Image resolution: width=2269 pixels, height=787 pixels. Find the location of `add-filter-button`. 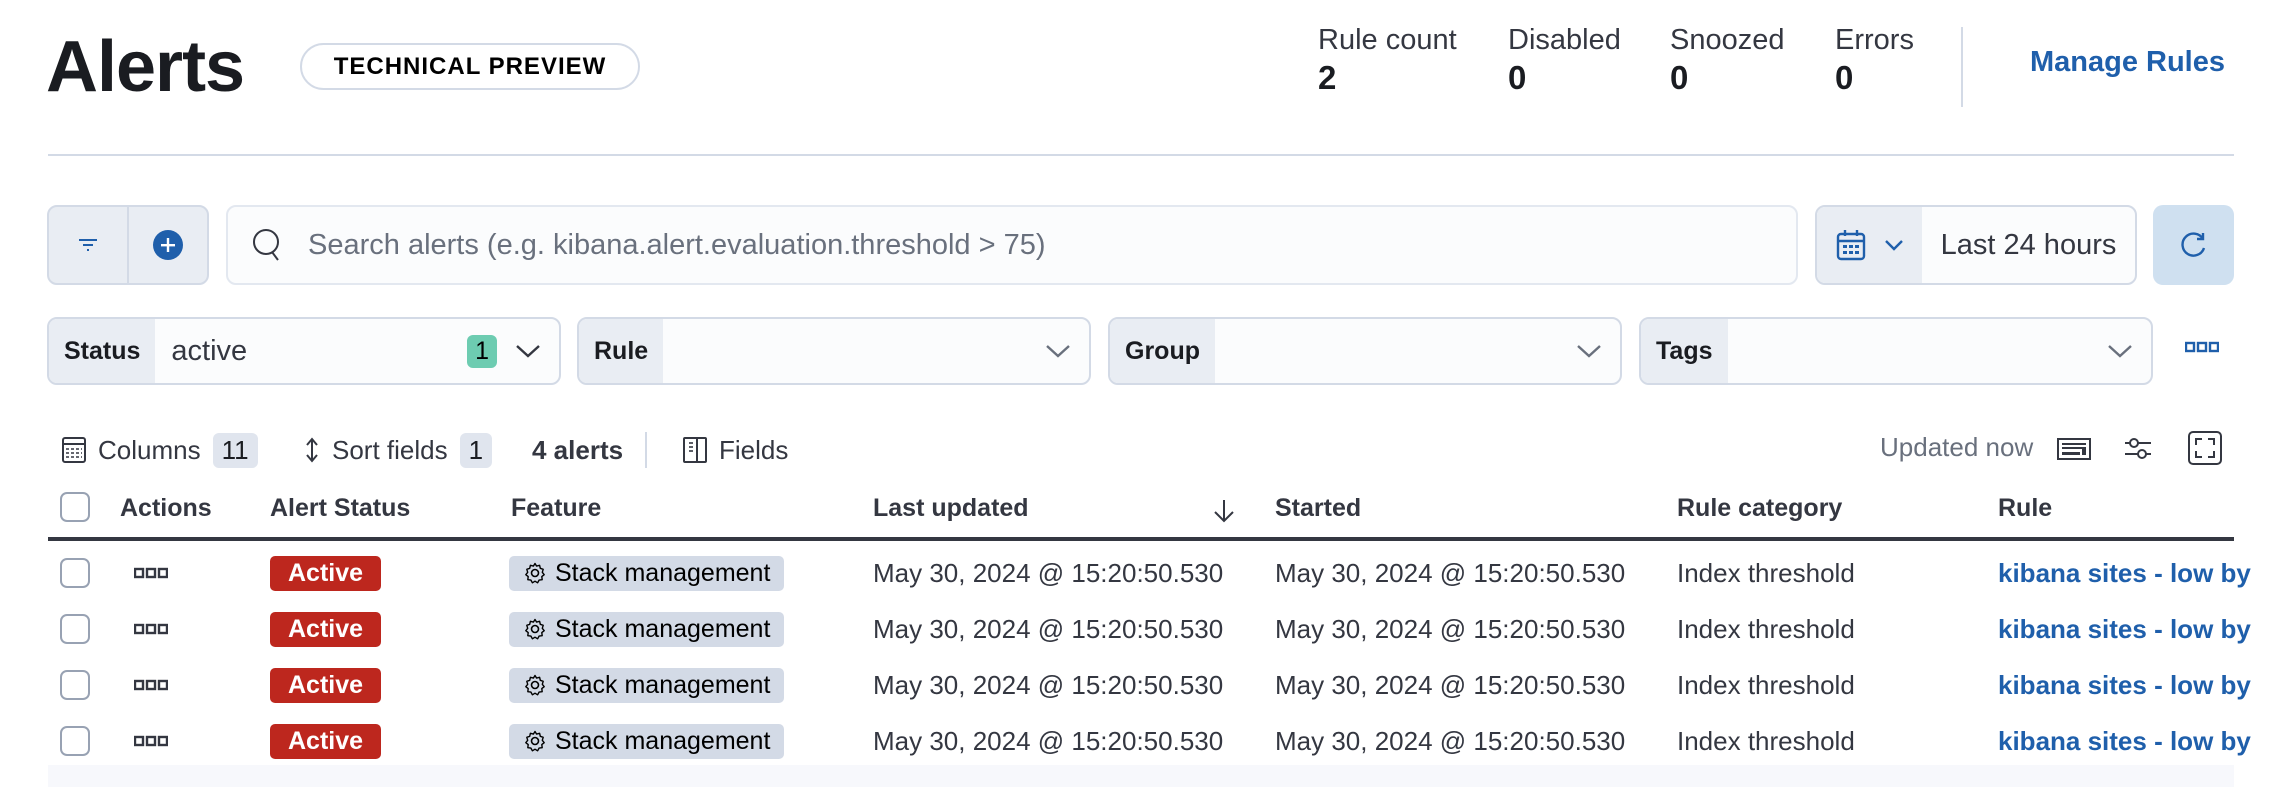

add-filter-button is located at coordinates (167, 245).